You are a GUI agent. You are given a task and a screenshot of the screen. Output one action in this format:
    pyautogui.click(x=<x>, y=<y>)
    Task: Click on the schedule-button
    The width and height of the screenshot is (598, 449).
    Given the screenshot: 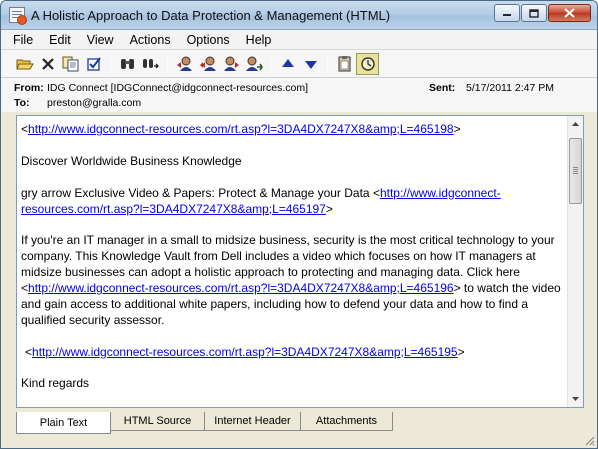 What is the action you would take?
    pyautogui.click(x=367, y=63)
    